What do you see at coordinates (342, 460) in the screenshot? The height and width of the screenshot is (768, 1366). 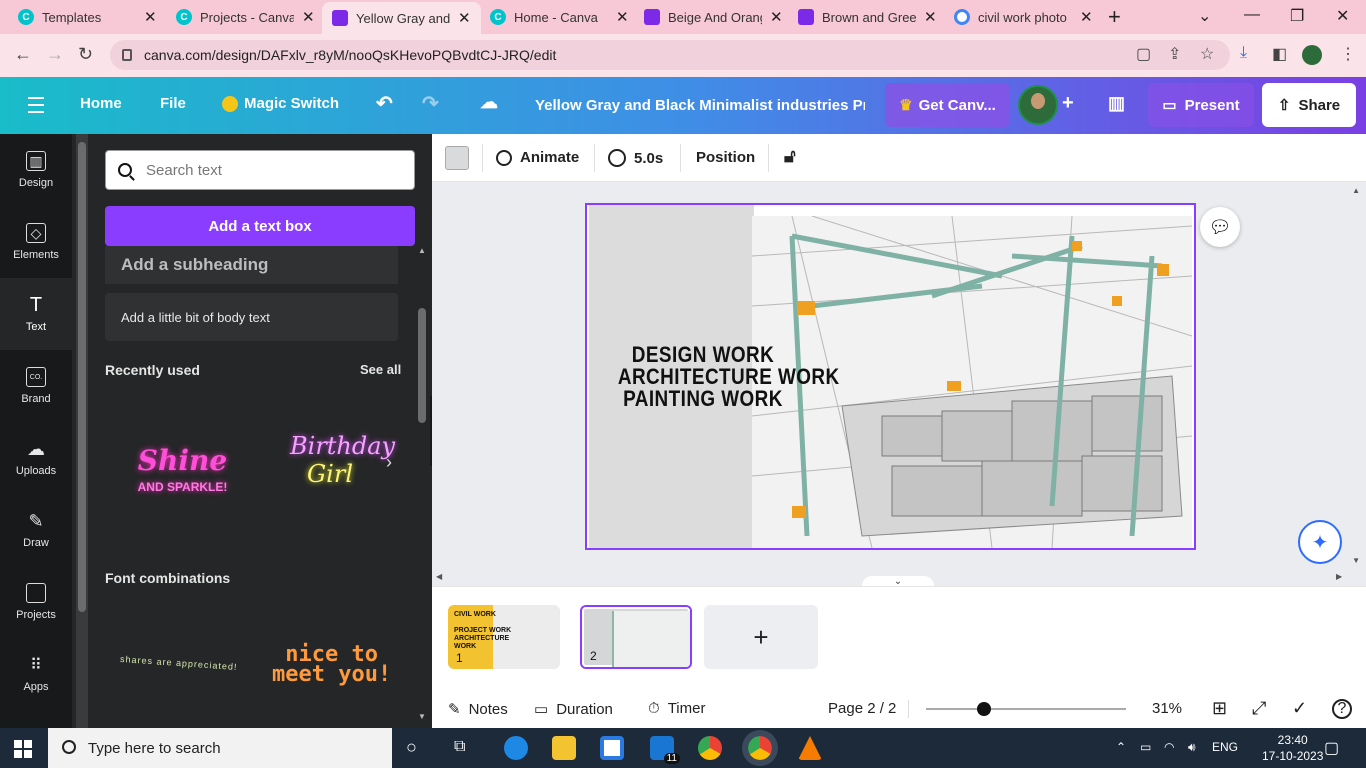 I see `text-style-birthday: Birthday Girl` at bounding box center [342, 460].